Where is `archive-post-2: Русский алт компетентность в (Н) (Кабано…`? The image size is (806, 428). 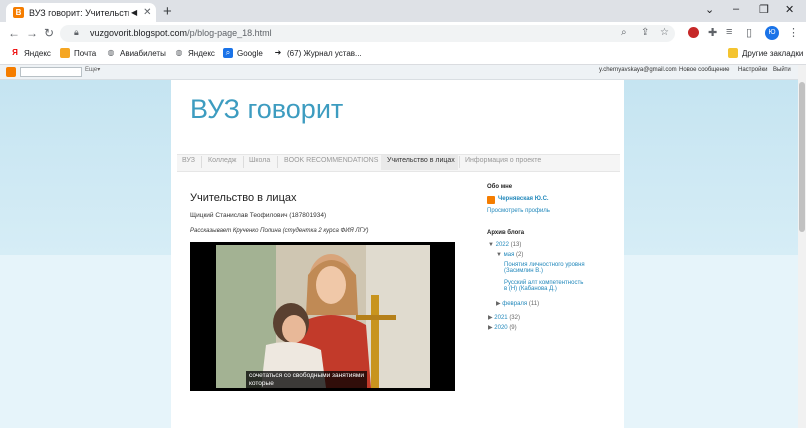
archive-post-2: Русский алт компетентность в (Н) (Кабано… is located at coordinates (545, 286).